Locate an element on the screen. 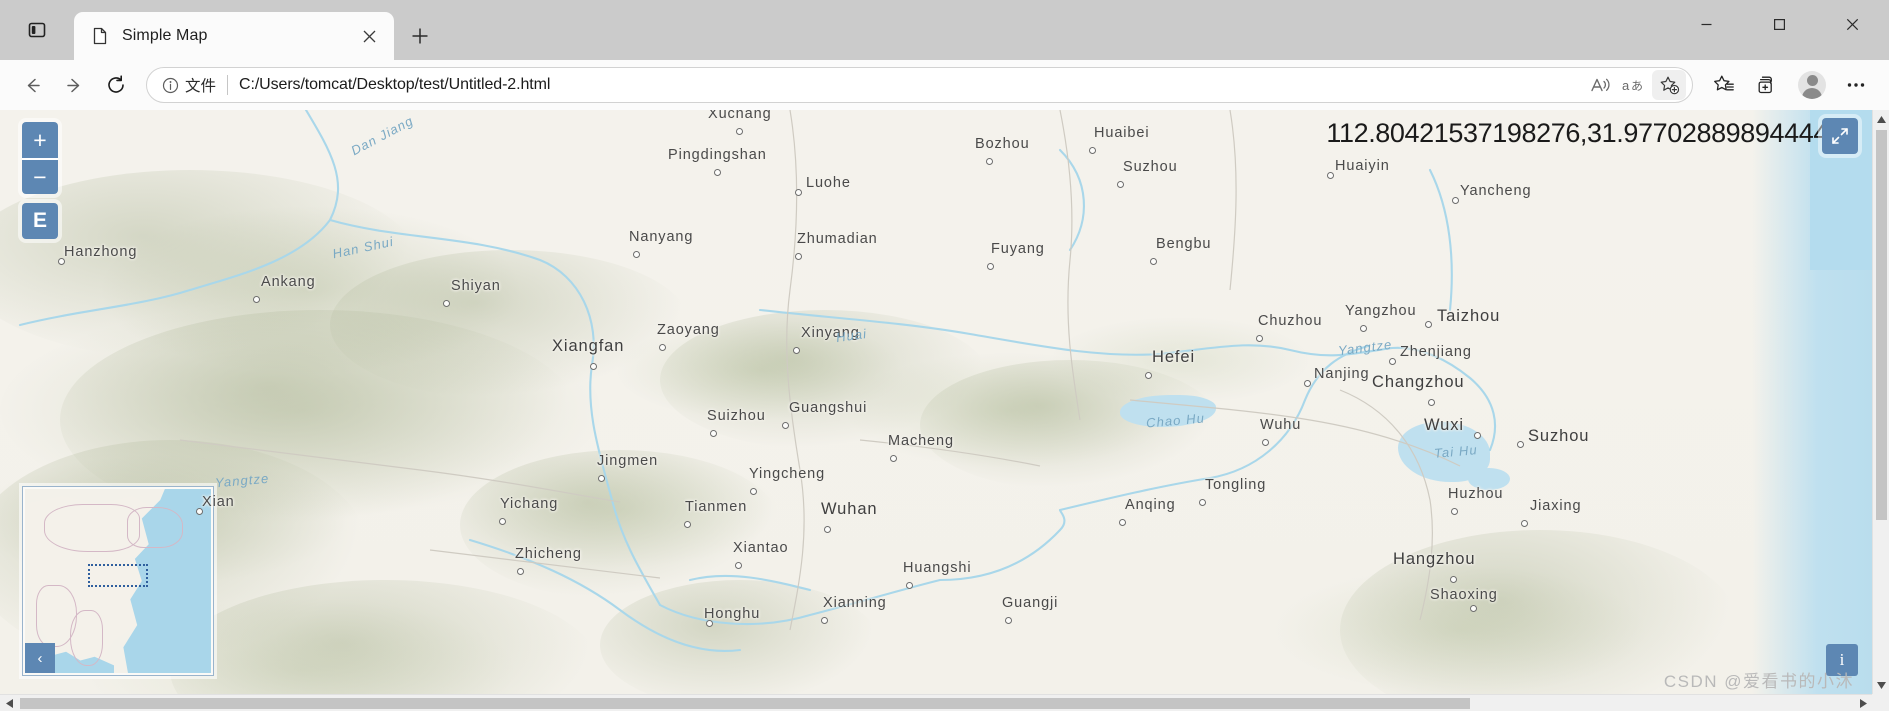  arrow-left-icon is located at coordinates (33, 85).